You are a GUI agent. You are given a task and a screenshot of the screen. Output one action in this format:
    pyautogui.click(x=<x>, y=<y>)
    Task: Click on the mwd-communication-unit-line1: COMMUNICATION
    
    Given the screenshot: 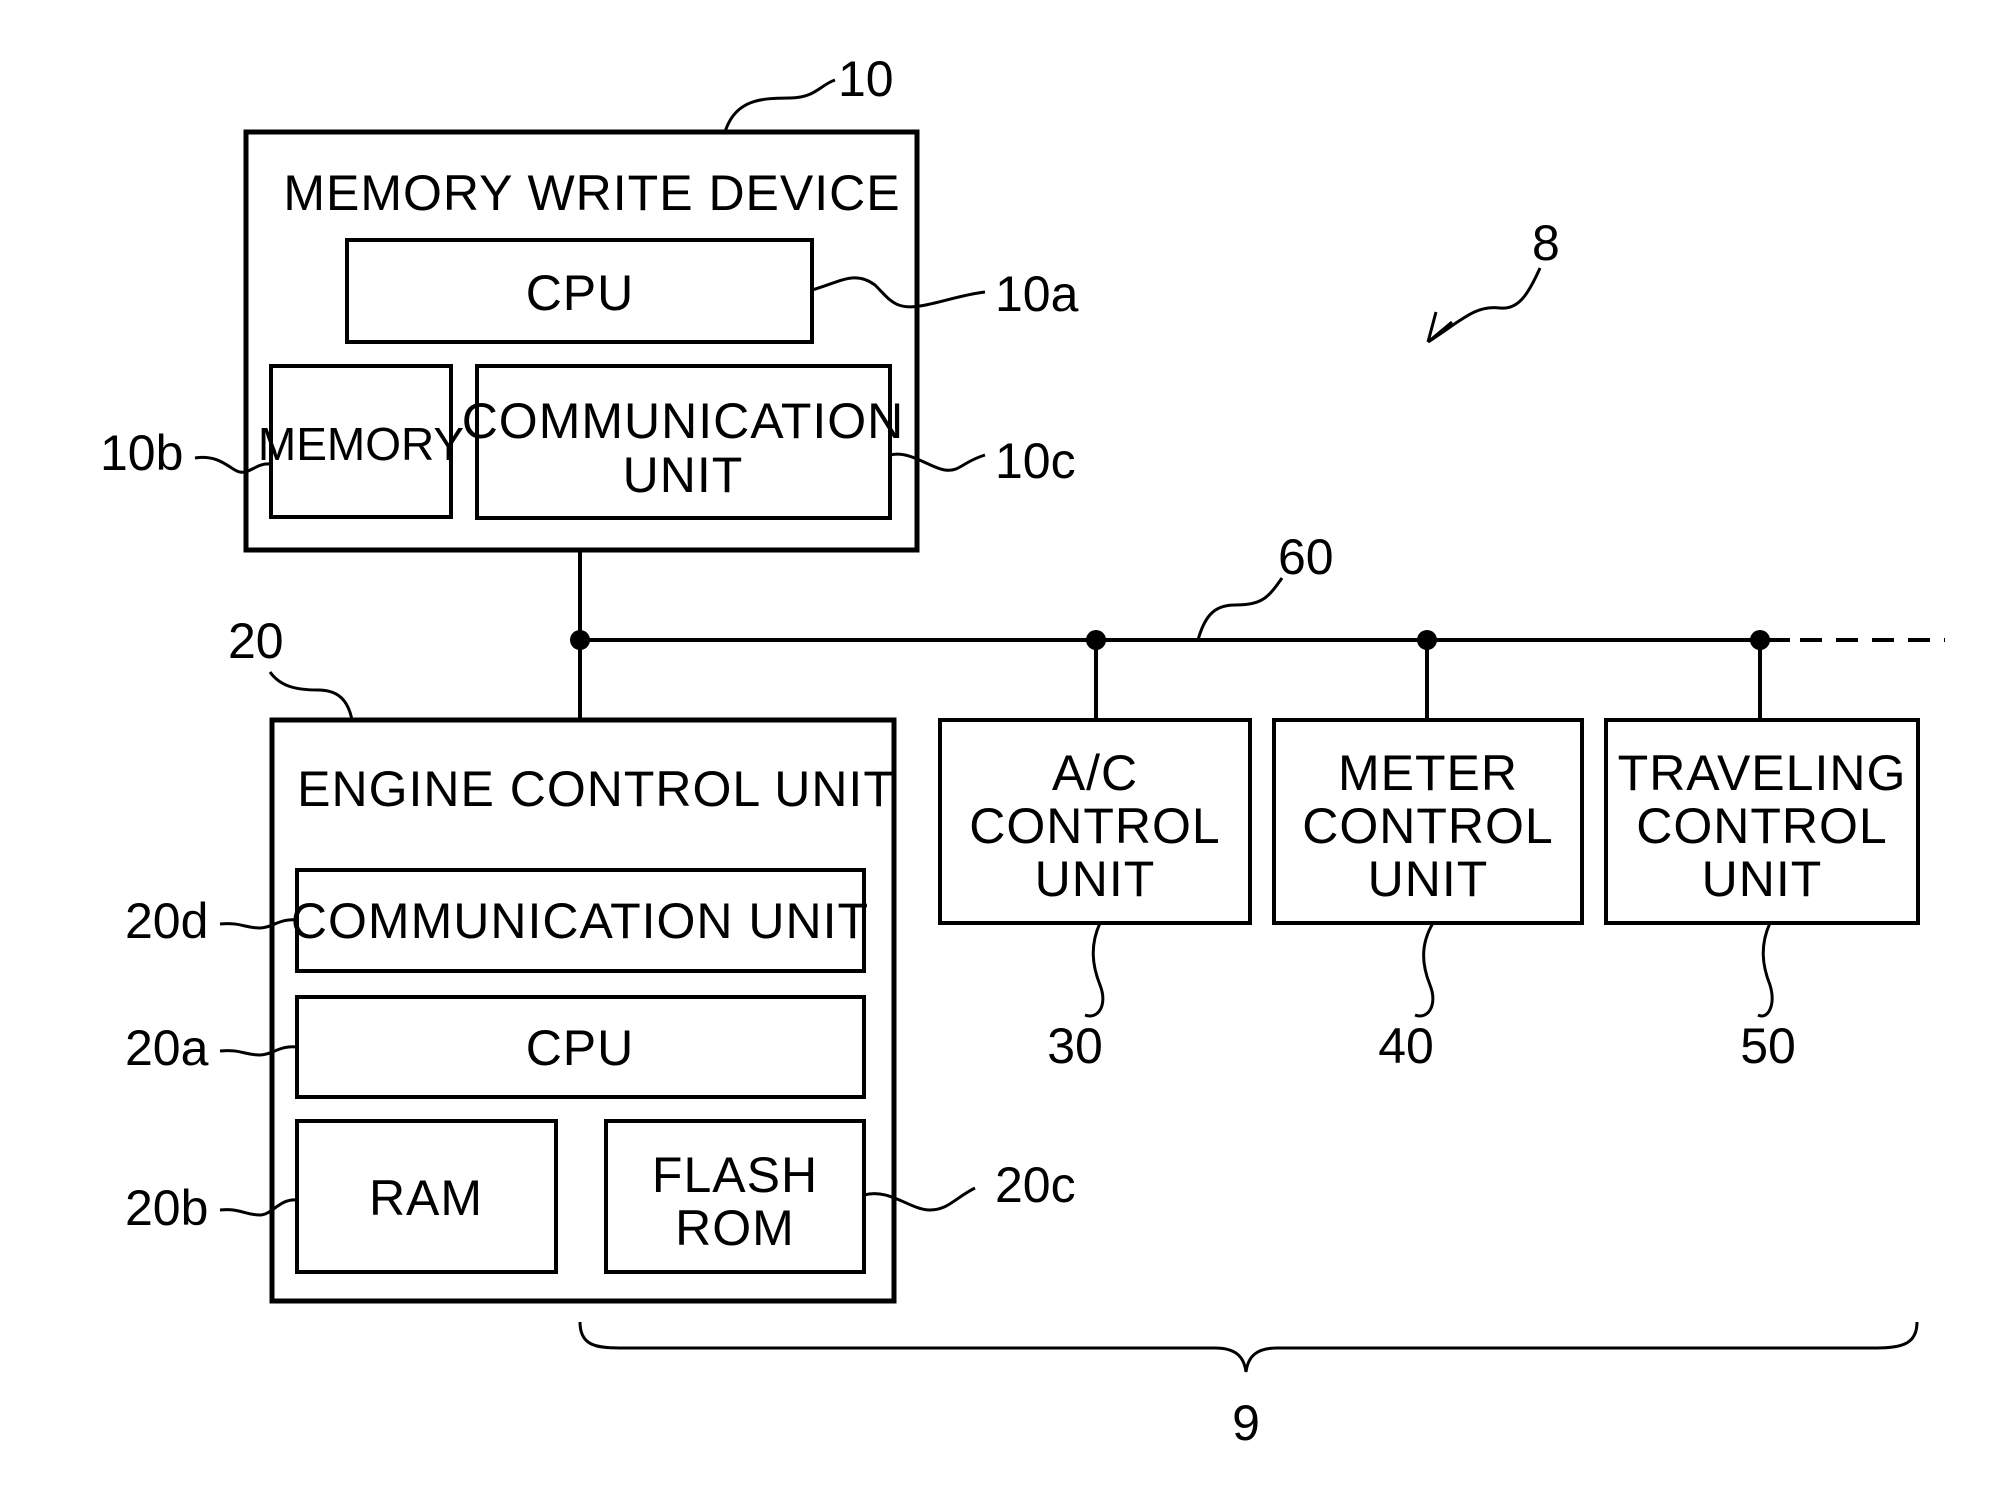 What is the action you would take?
    pyautogui.click(x=683, y=421)
    